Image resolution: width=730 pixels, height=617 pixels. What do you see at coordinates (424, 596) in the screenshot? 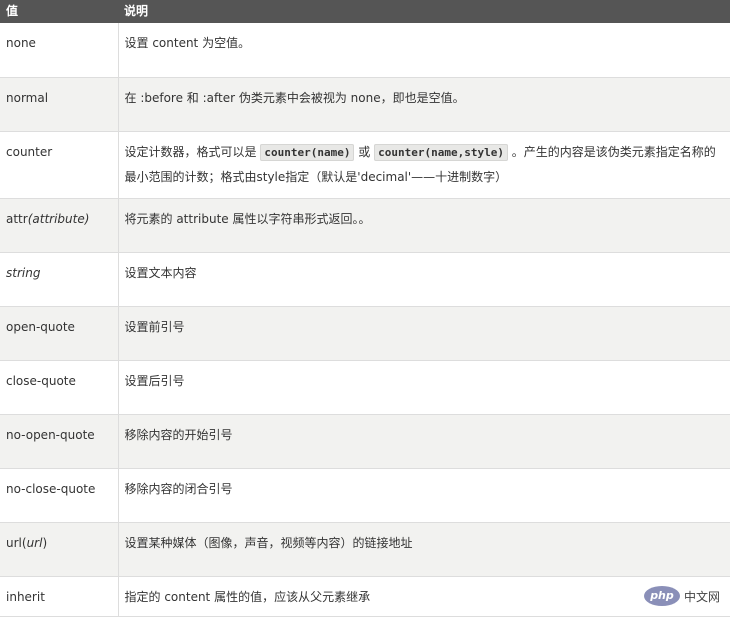
I see `description-cell: 指定的 content 属性的值，应该从父元素继承` at bounding box center [424, 596].